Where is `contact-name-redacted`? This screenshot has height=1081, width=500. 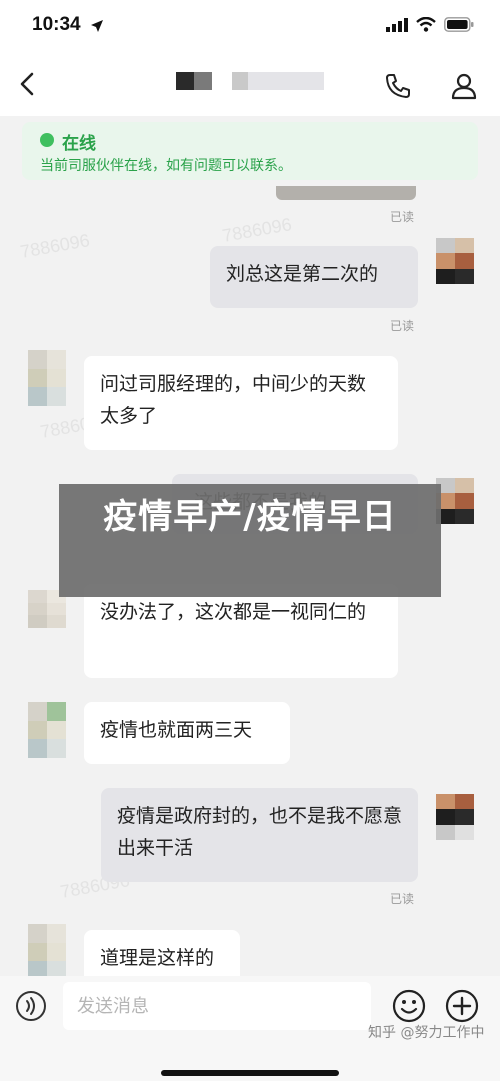
contact-name-redacted is located at coordinates (250, 82).